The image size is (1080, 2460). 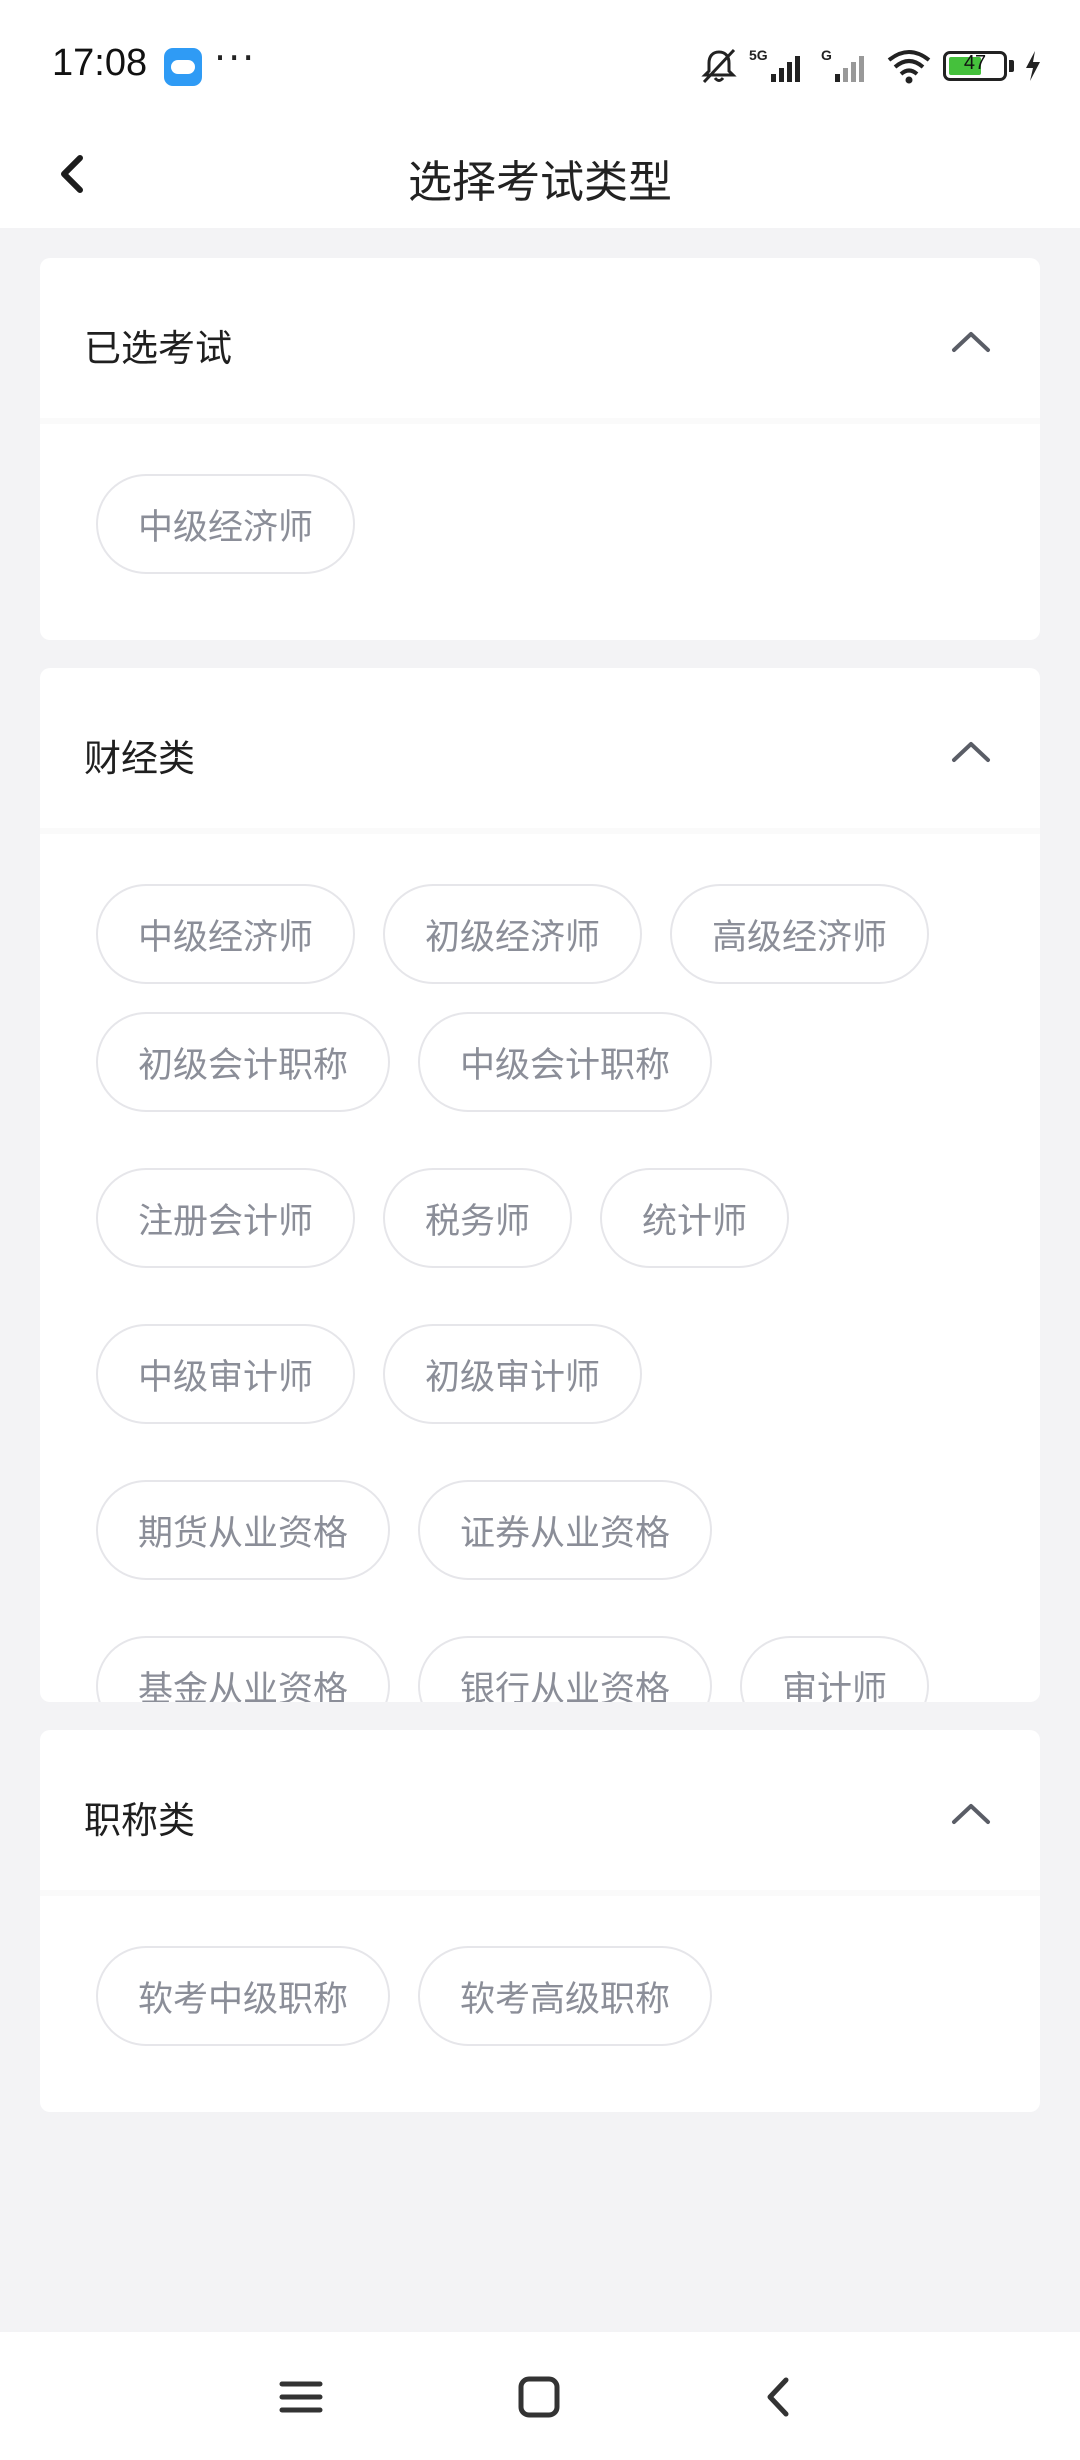 What do you see at coordinates (758, 55) in the screenshot?
I see `network-label-5g: 5G` at bounding box center [758, 55].